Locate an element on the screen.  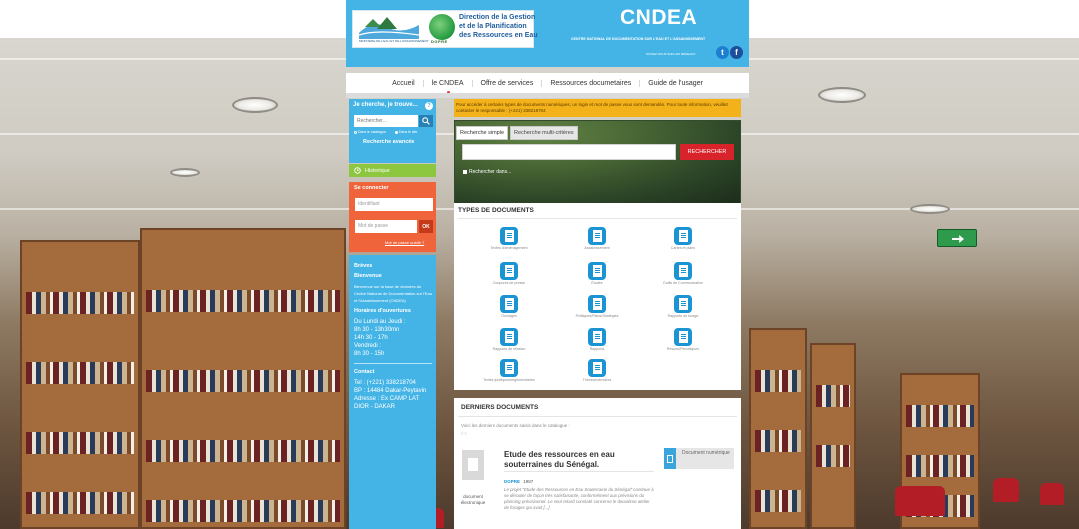
tab-simple-search: Recherche simple is located at coordinates (482, 133).